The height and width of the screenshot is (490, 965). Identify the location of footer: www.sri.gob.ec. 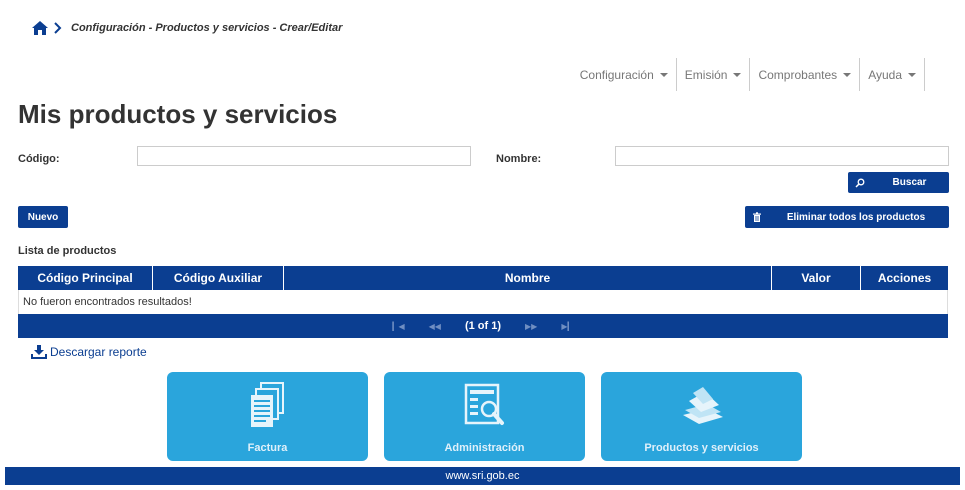
(482, 476).